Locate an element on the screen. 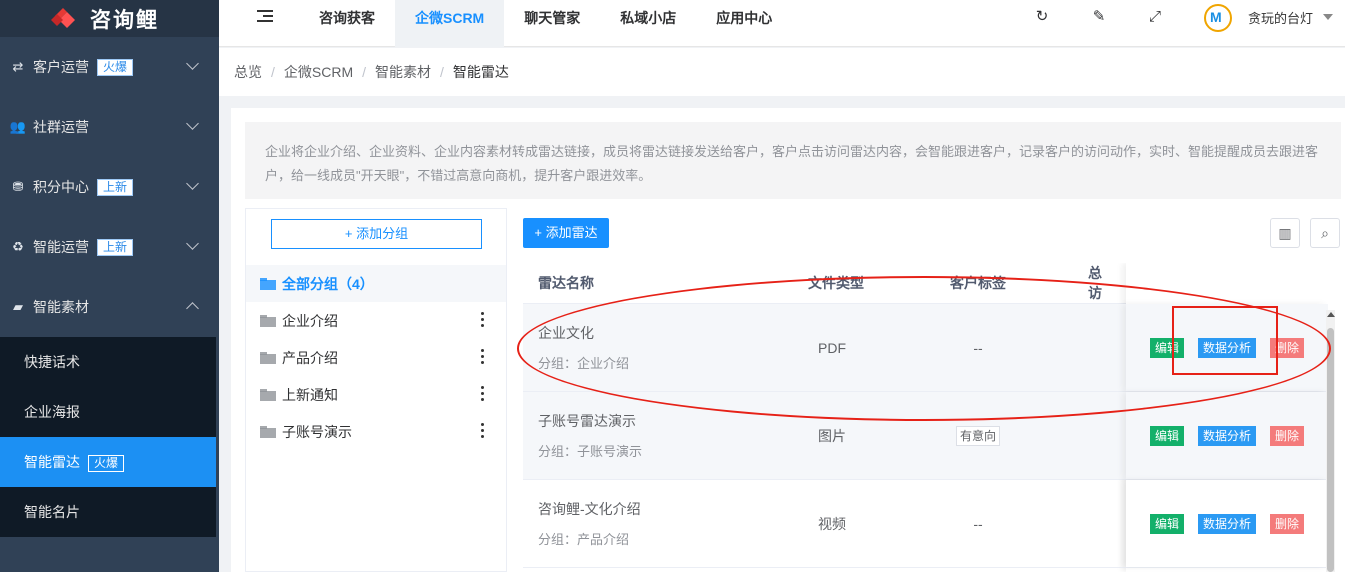 This screenshot has width=1345, height=572. group-label: 企业介绍 is located at coordinates (310, 320).